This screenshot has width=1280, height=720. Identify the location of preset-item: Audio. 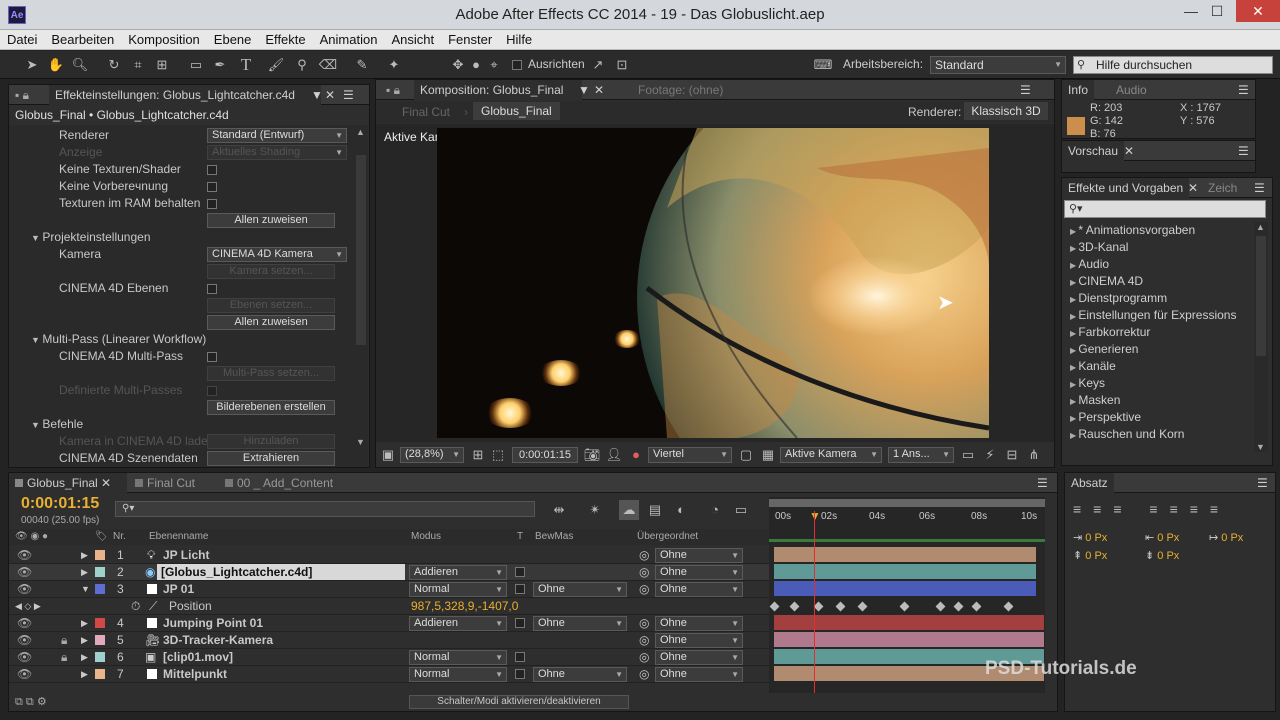
(1089, 264).